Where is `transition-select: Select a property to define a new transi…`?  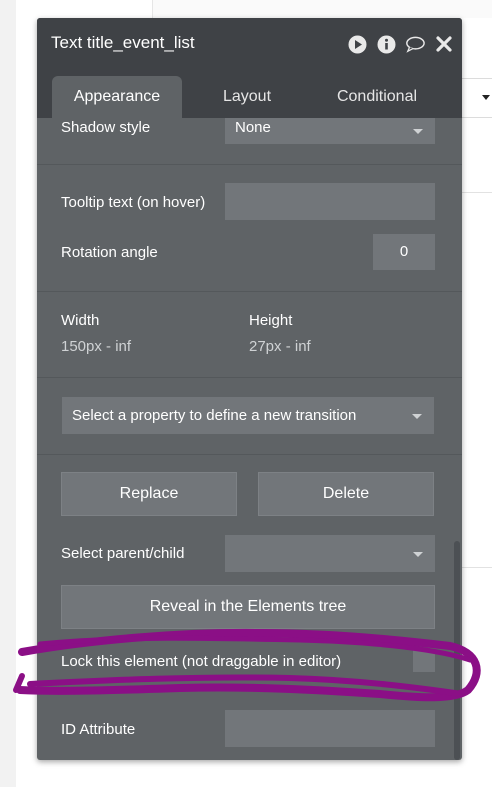
transition-select: Select a property to define a new transi… is located at coordinates (248, 415).